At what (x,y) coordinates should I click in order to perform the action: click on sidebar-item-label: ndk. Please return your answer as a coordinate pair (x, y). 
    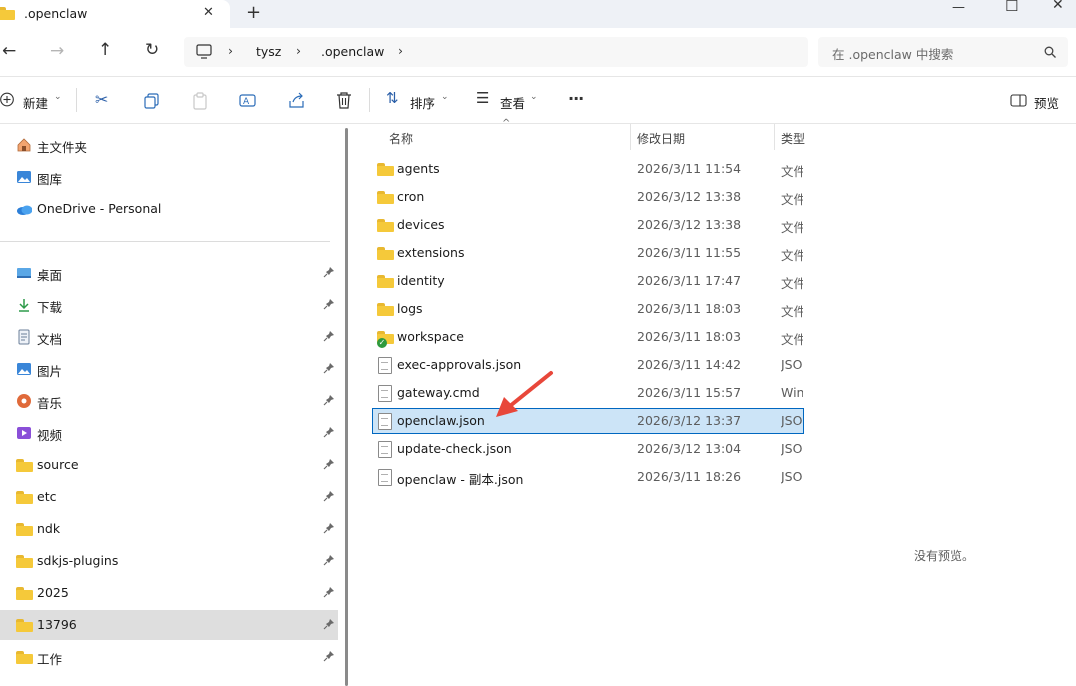
    Looking at the image, I should click on (49, 528).